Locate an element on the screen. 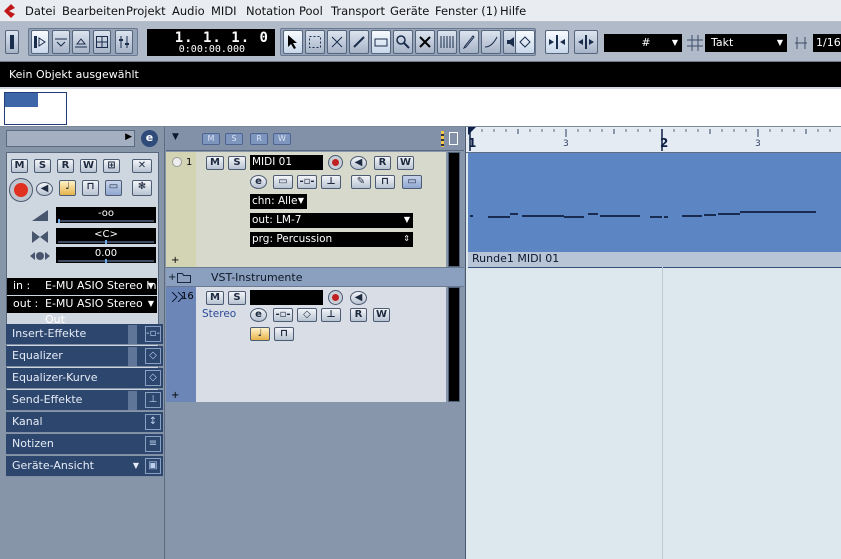 The image size is (841, 559). freeze-icon: ✕ is located at coordinates (142, 166).